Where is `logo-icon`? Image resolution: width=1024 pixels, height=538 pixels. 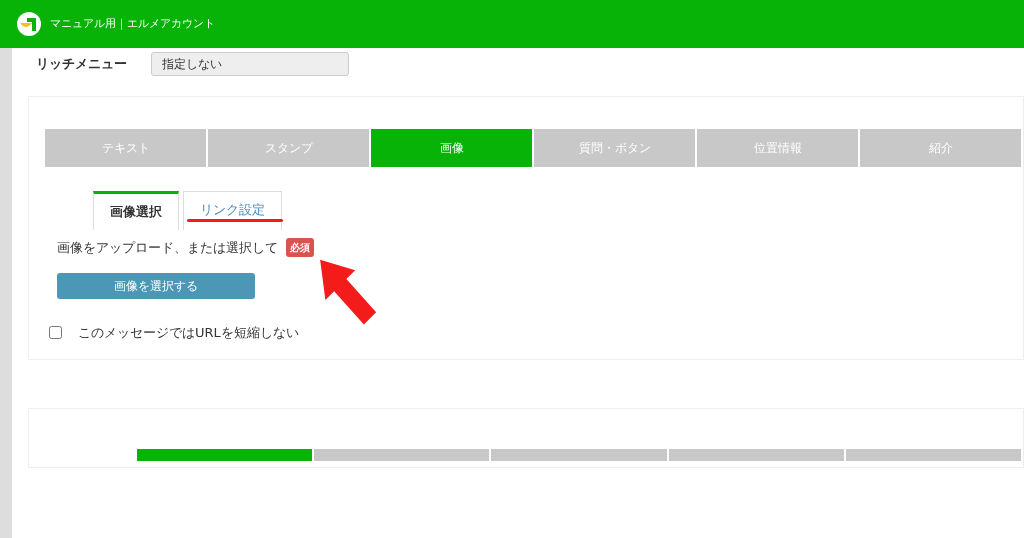
logo-icon is located at coordinates (29, 24).